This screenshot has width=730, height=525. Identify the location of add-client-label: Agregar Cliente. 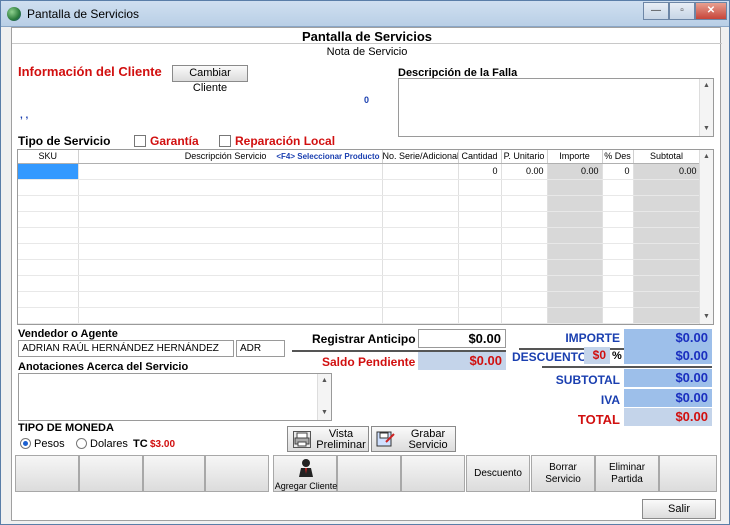
(306, 486).